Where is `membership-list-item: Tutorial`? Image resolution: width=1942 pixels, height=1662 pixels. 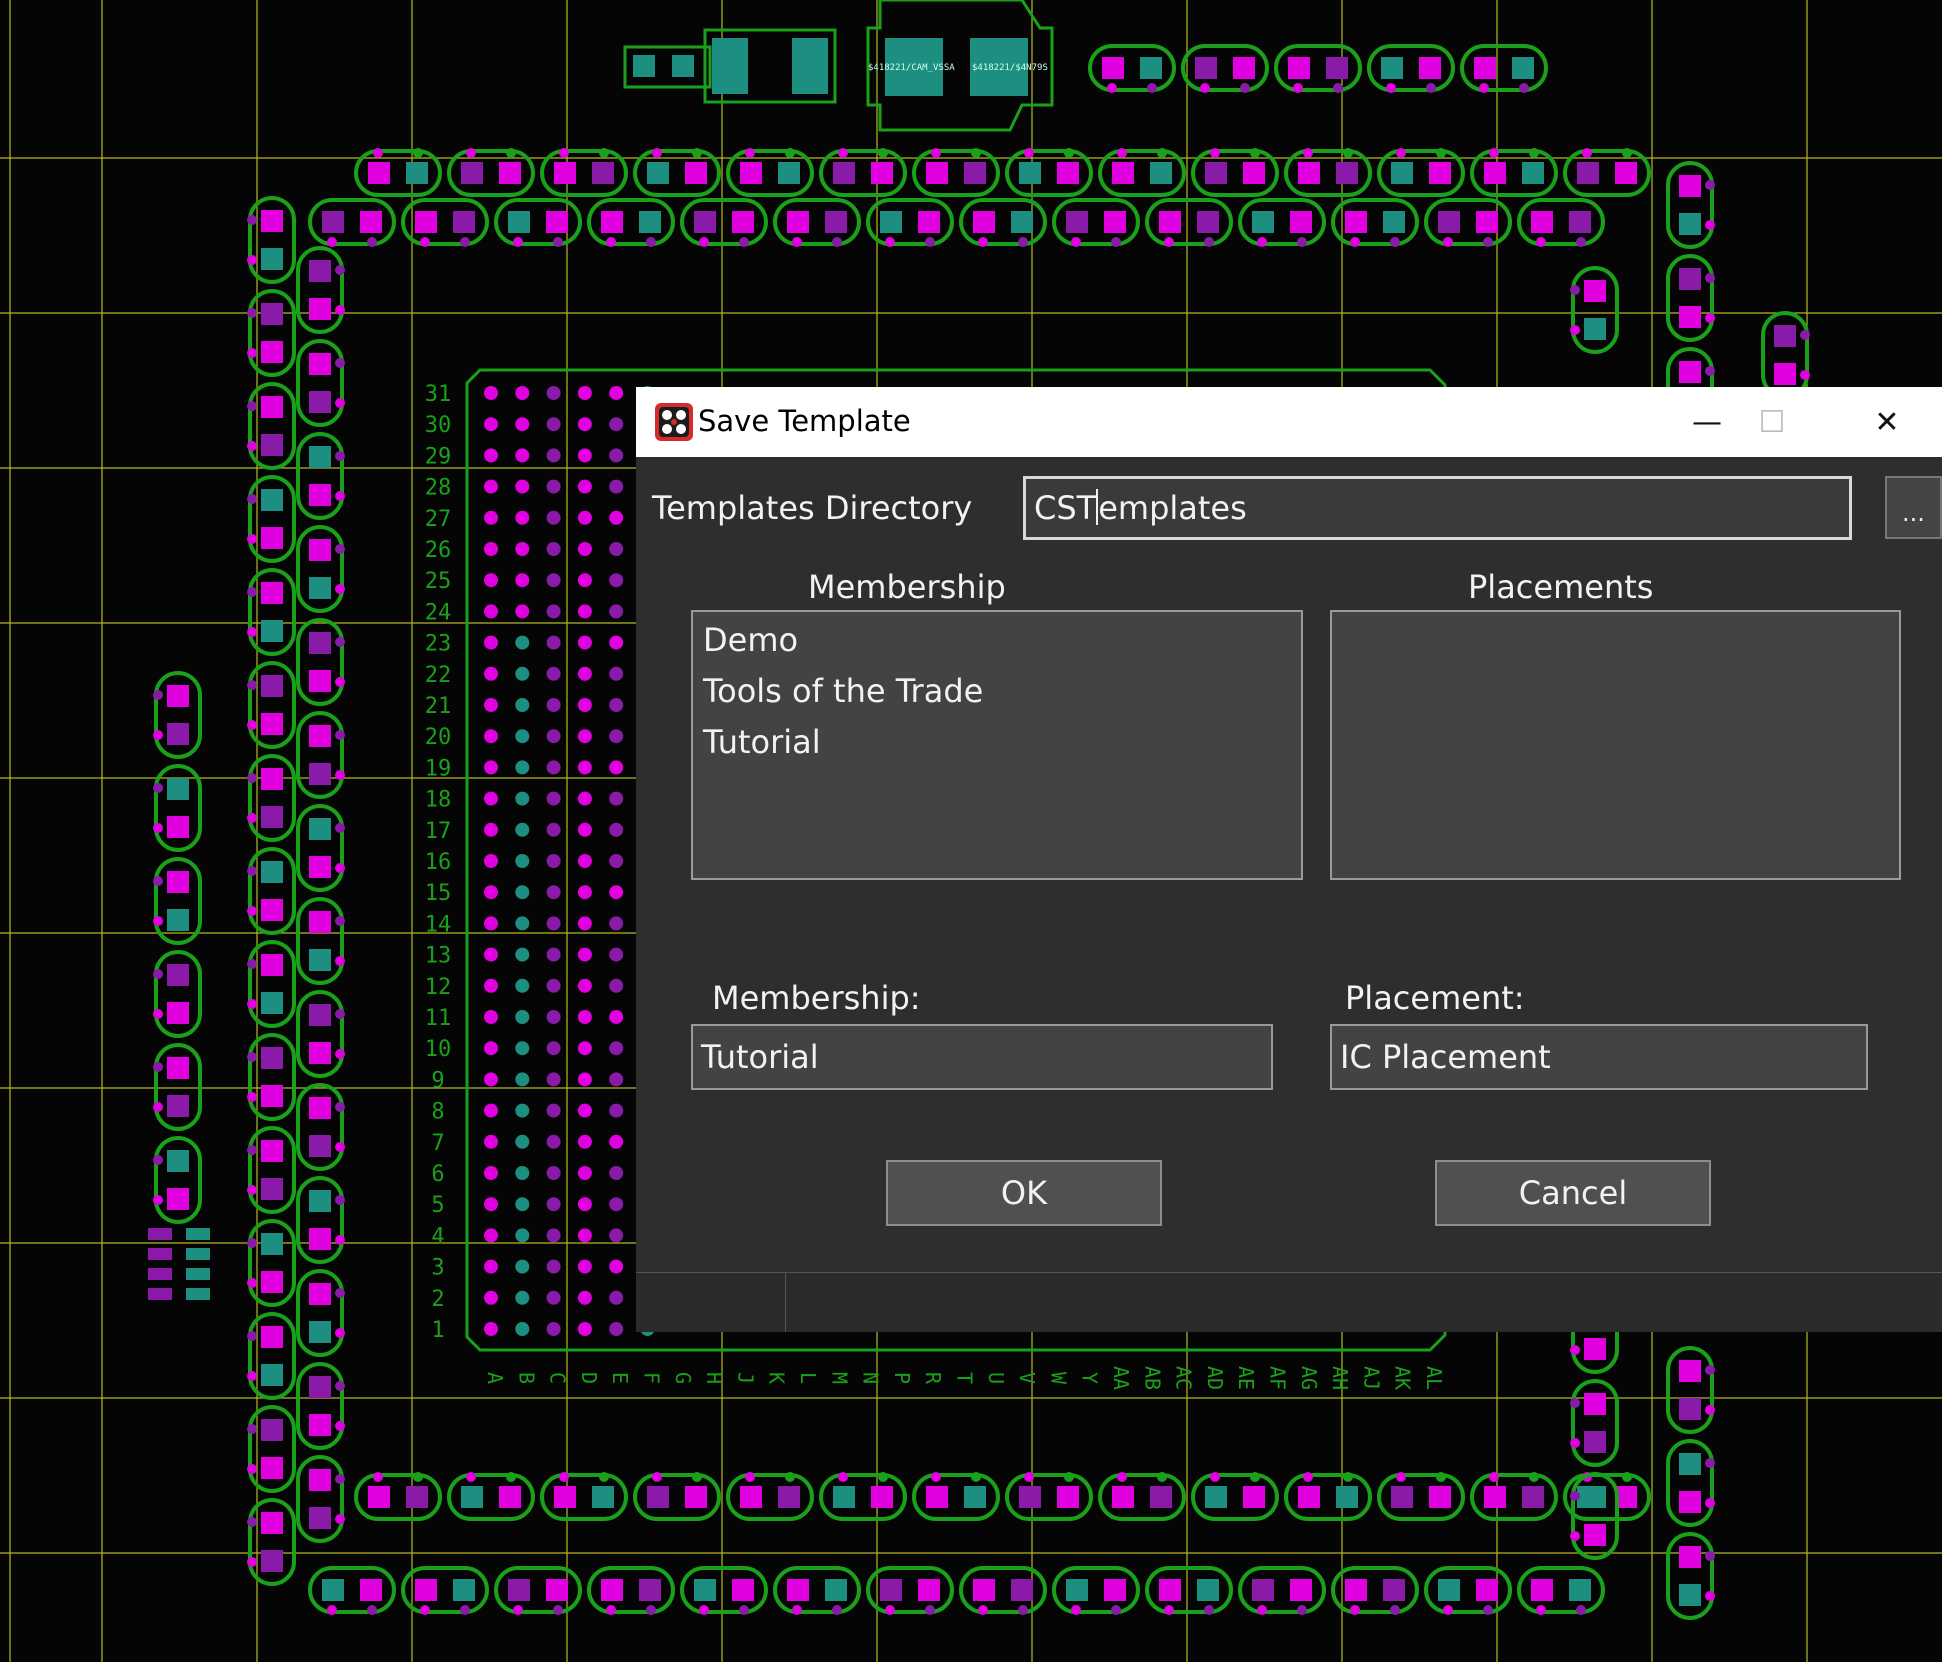 membership-list-item: Tutorial is located at coordinates (762, 742).